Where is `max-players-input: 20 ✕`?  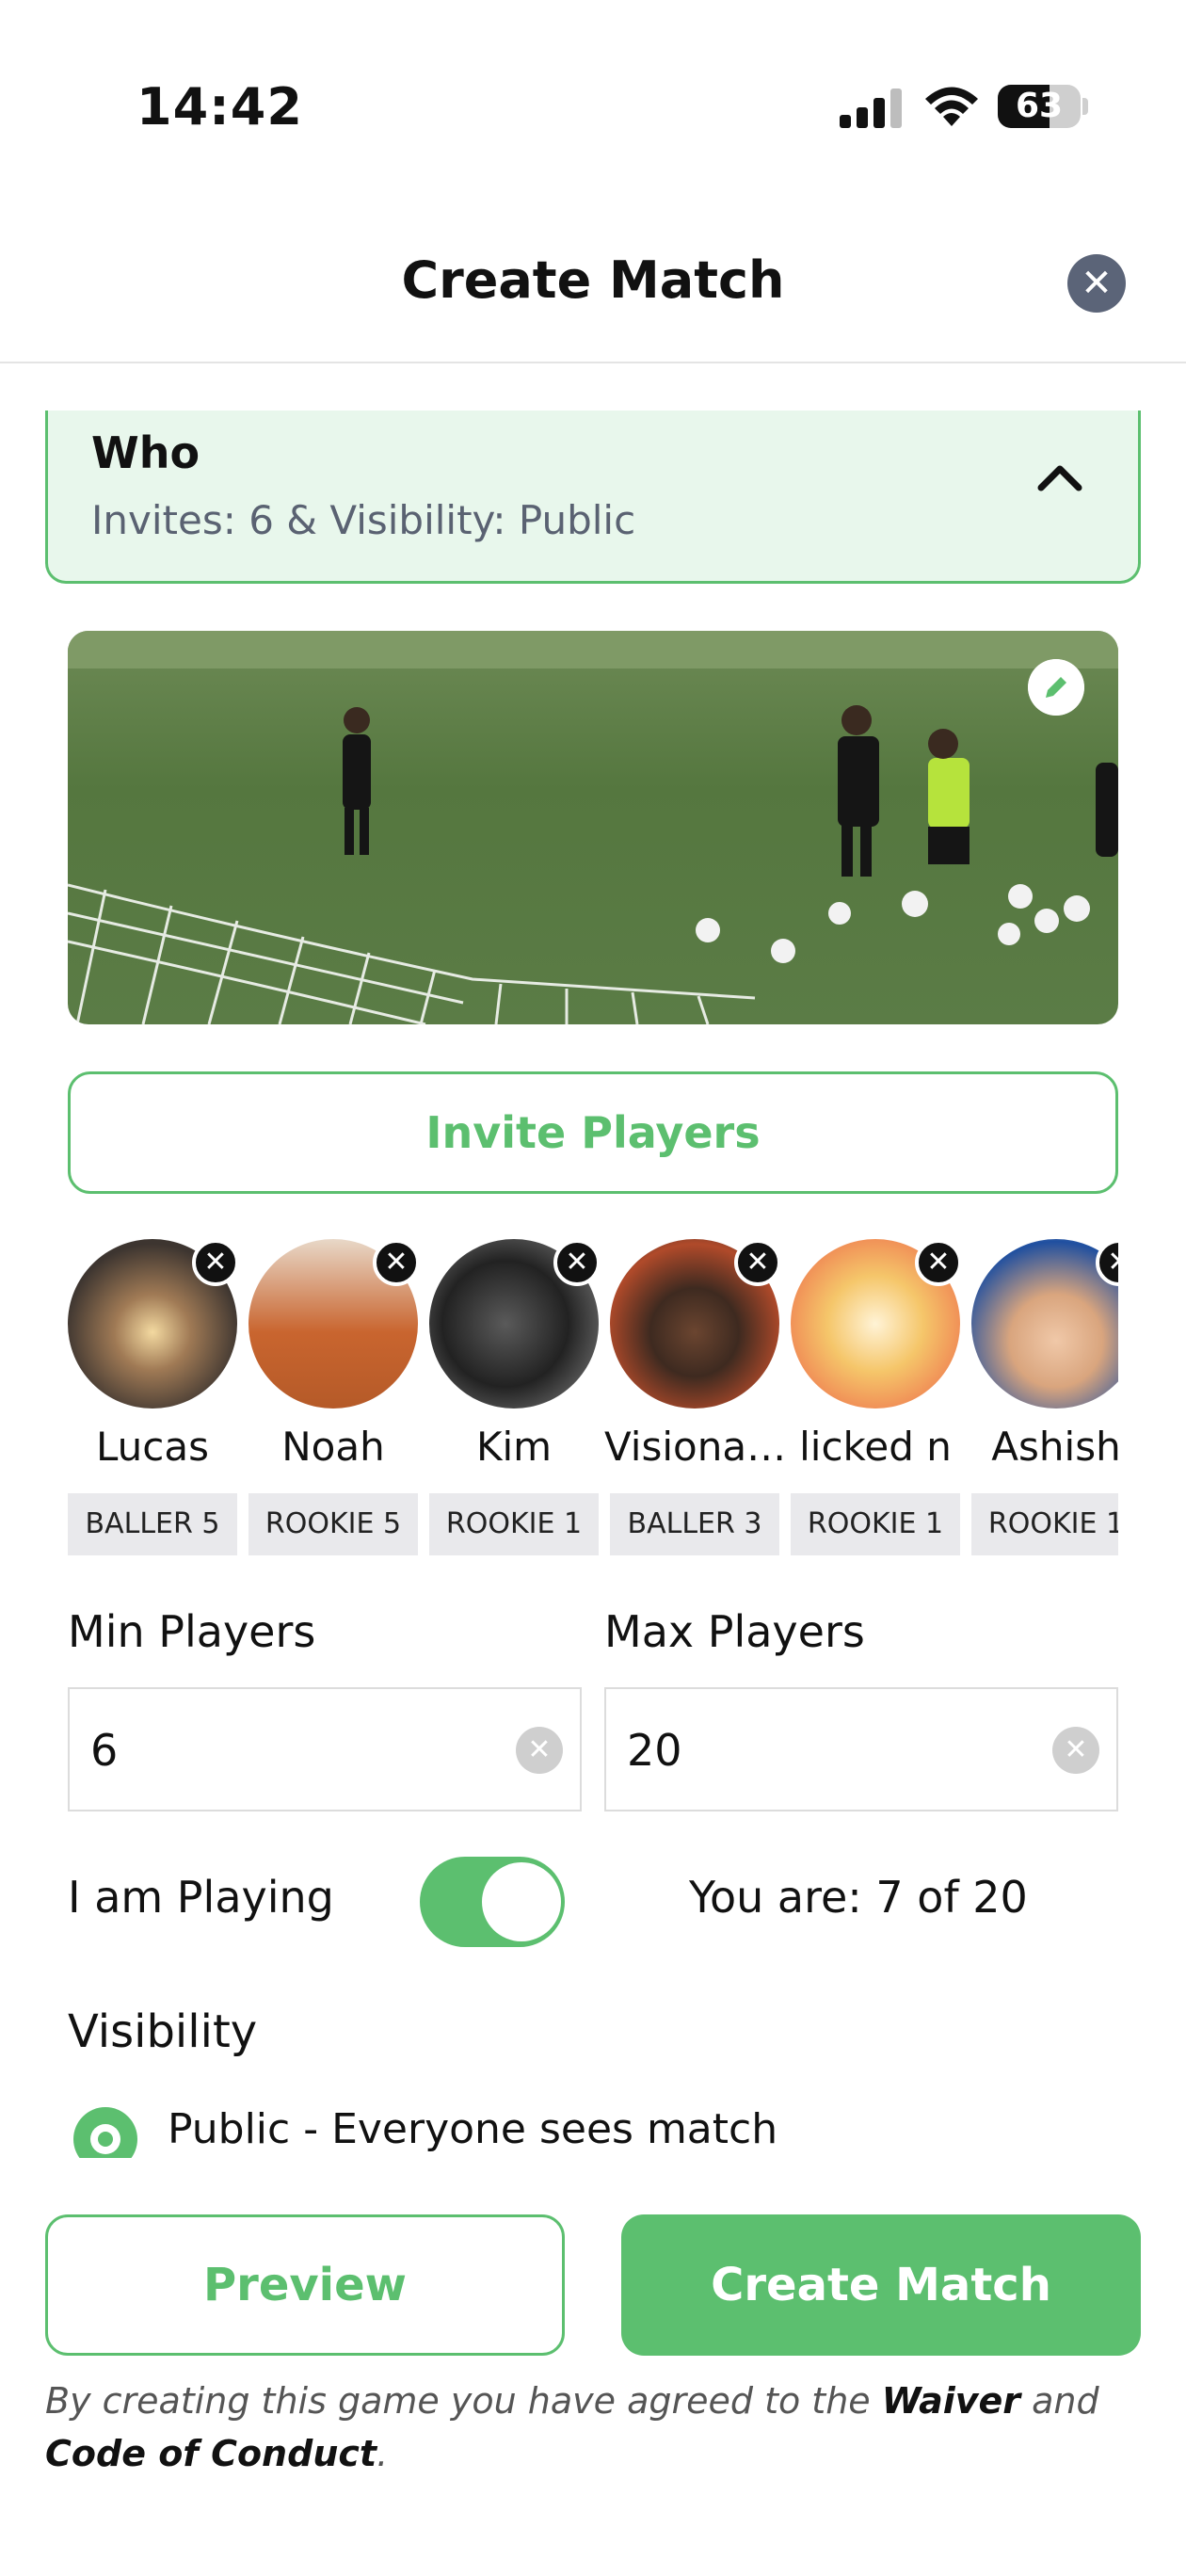
max-players-input: 20 ✕ is located at coordinates (861, 1749).